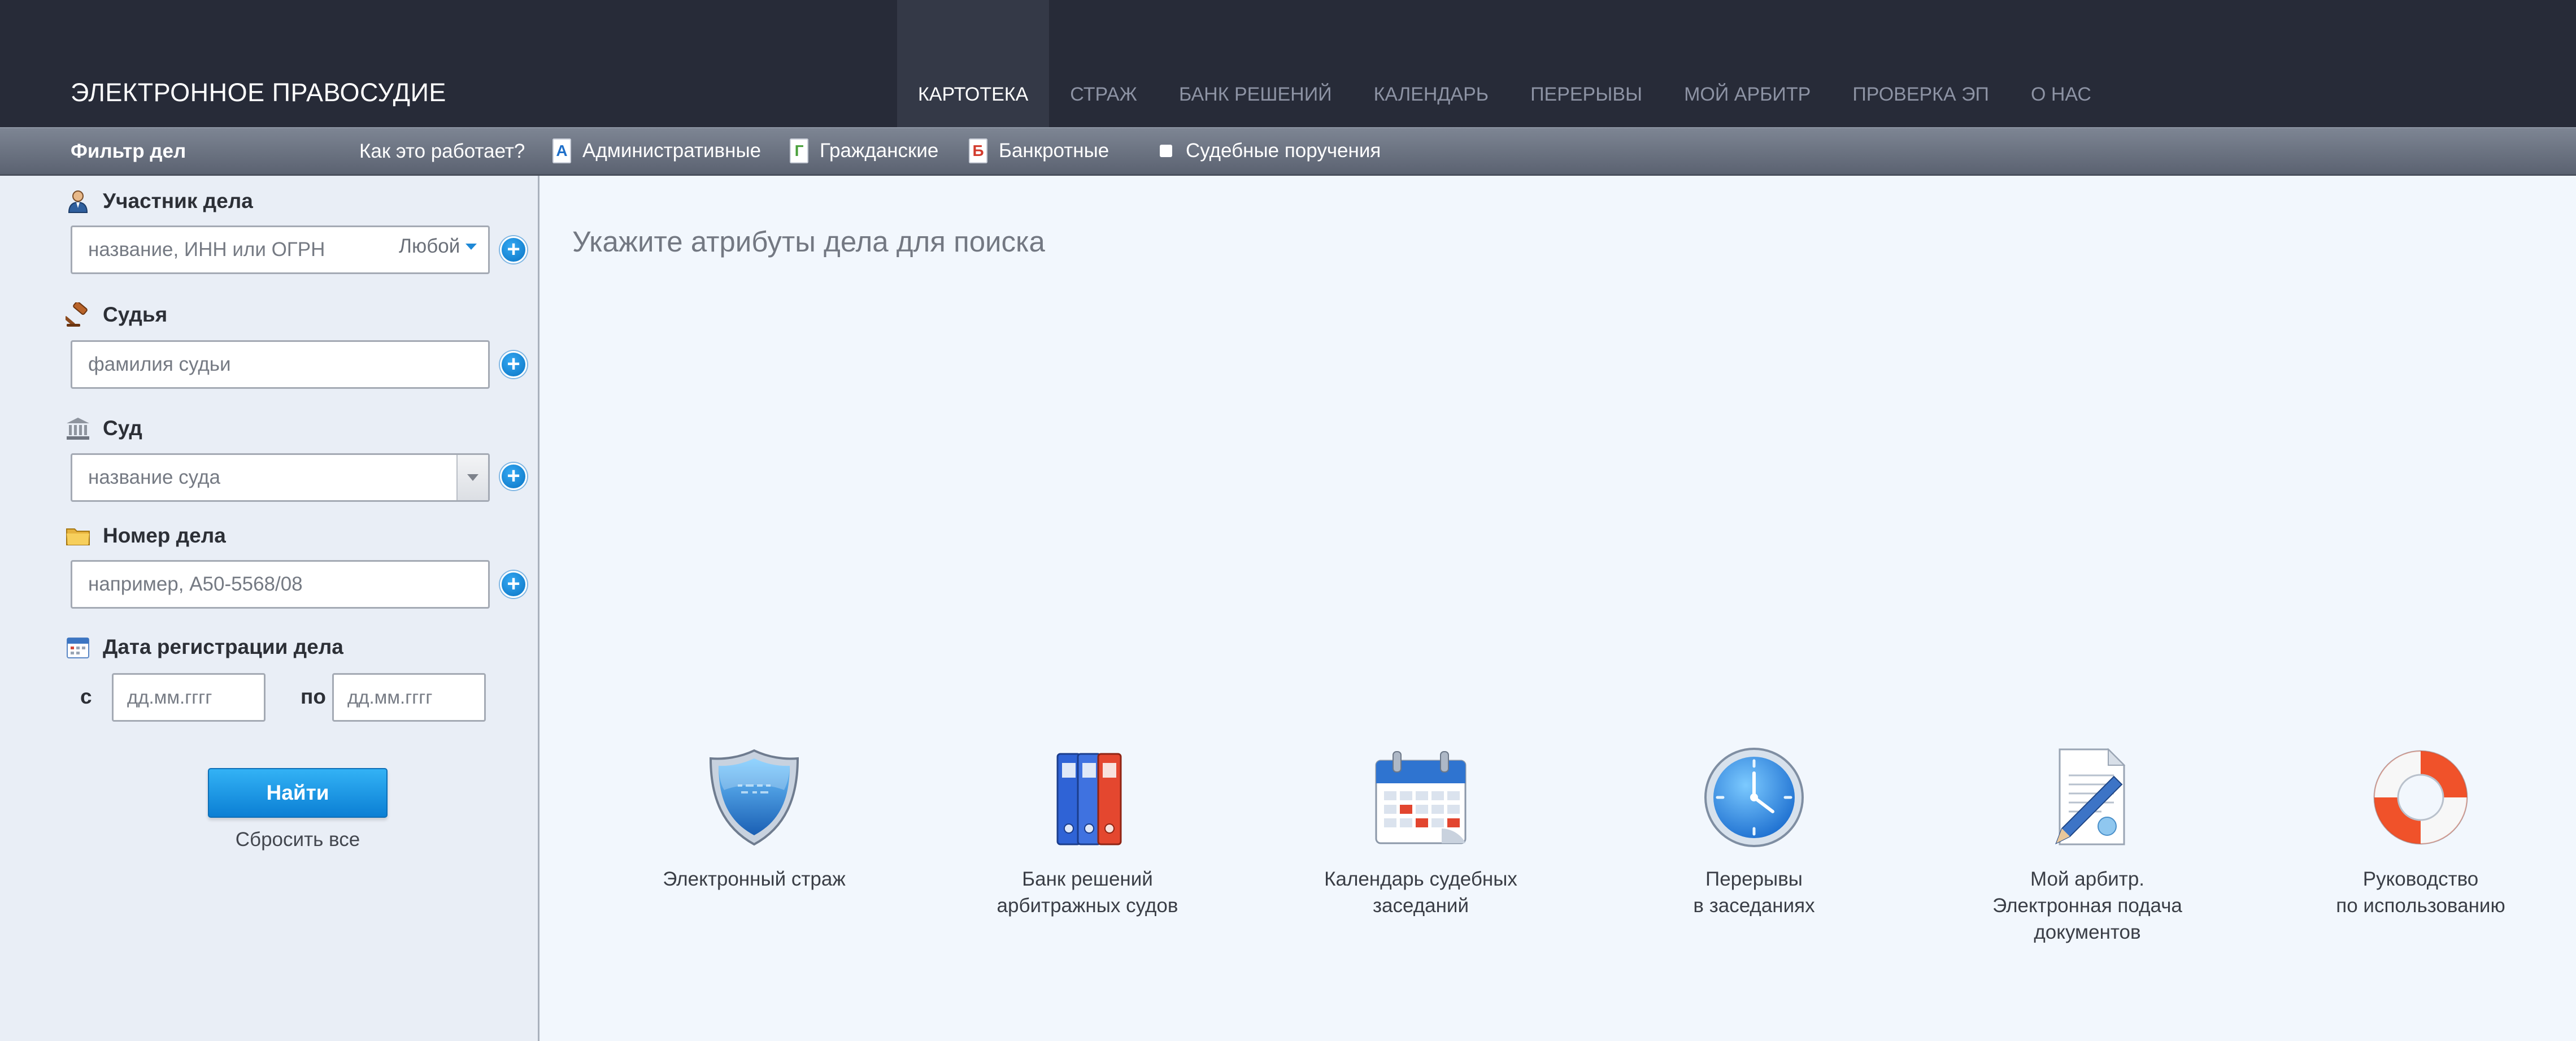  Describe the element at coordinates (204, 647) in the screenshot. I see `registration-date-label: Дата регистрации дела` at that location.